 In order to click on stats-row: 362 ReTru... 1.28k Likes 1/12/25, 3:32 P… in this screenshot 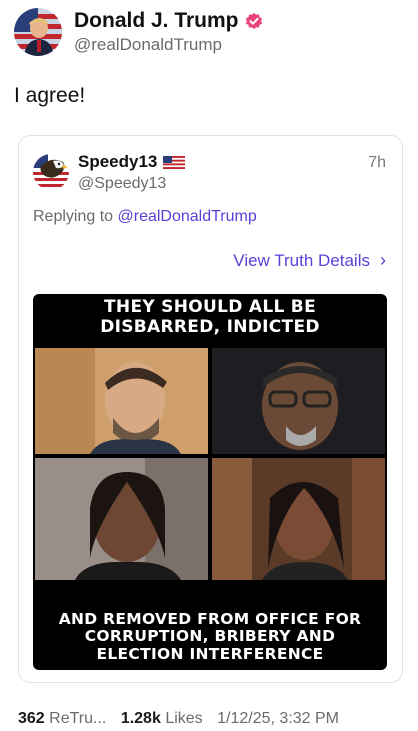, I will do `click(178, 719)`.